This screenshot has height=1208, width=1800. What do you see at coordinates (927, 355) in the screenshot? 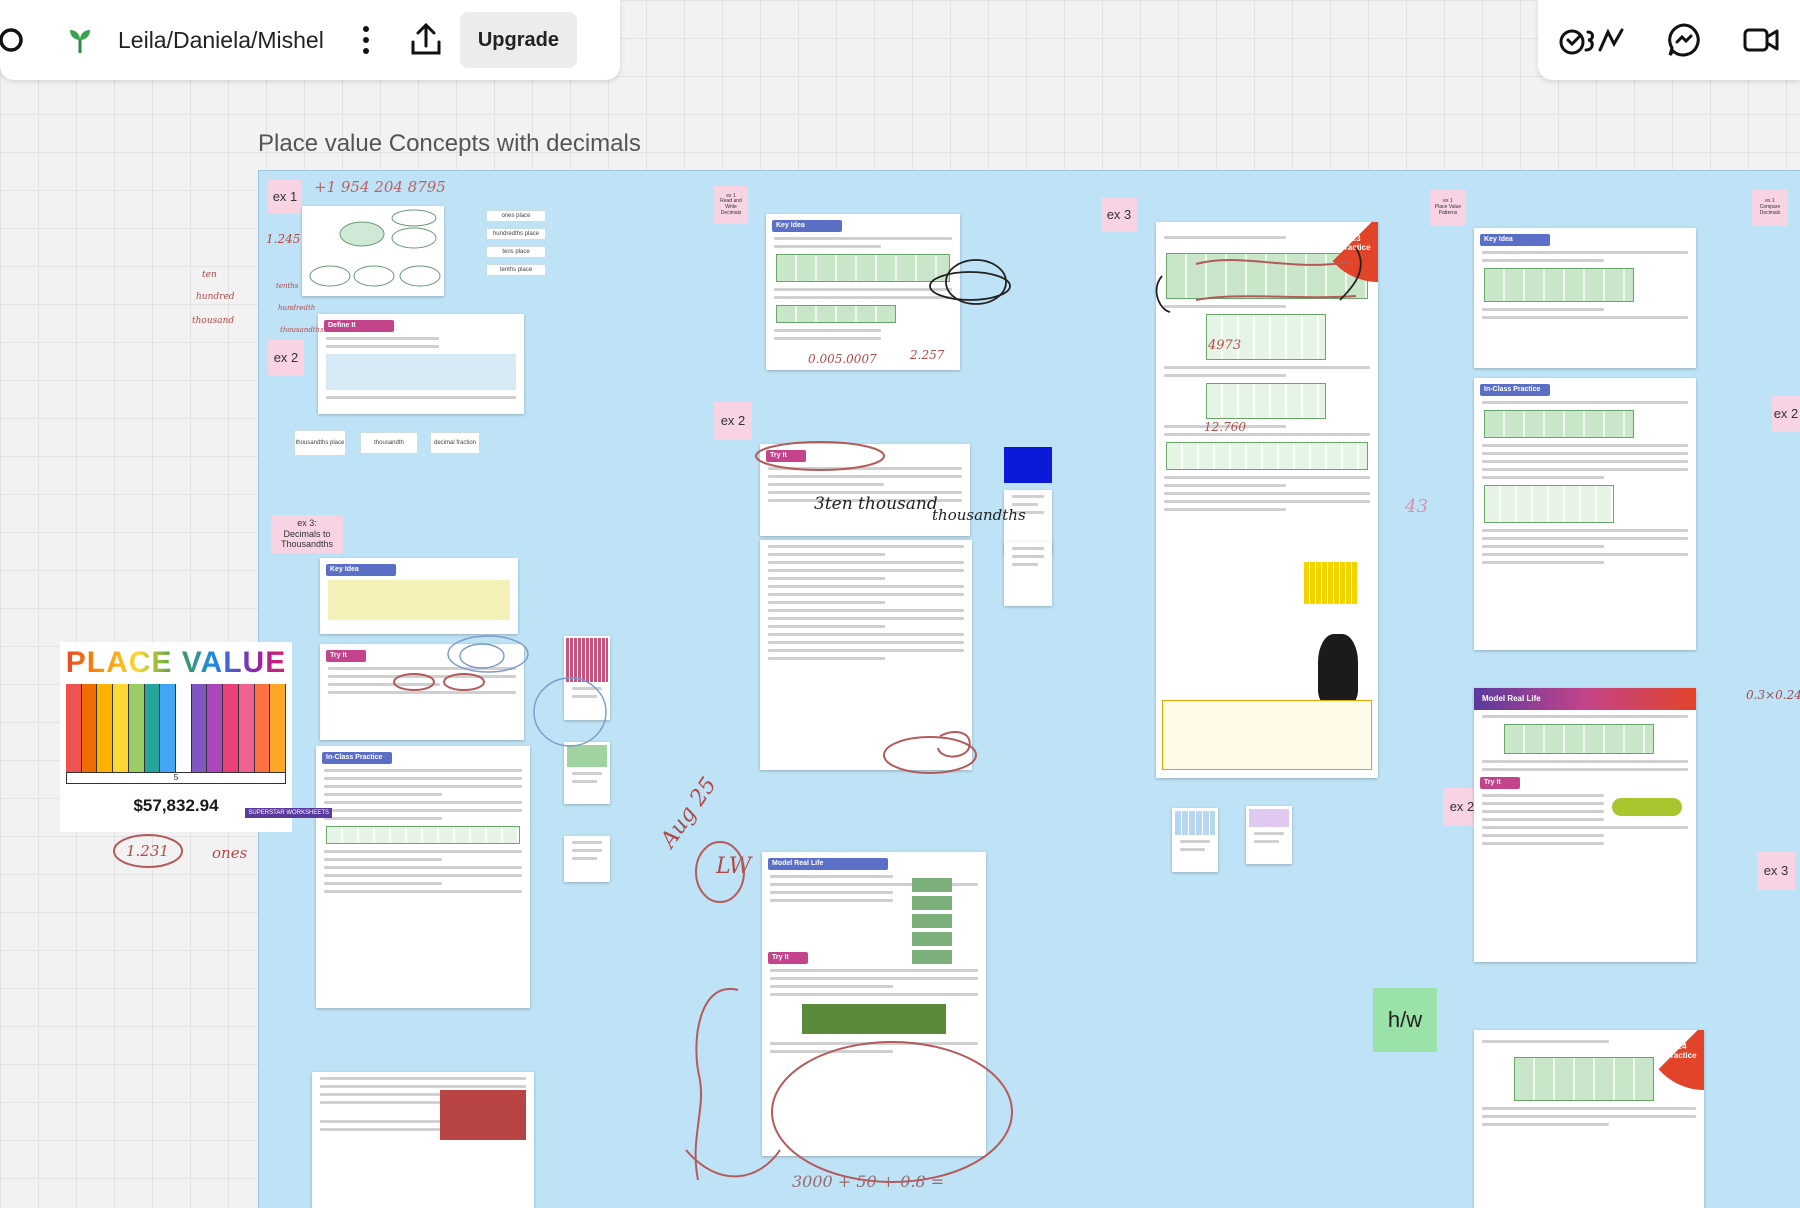
I see `annotation-2257: 2.257` at bounding box center [927, 355].